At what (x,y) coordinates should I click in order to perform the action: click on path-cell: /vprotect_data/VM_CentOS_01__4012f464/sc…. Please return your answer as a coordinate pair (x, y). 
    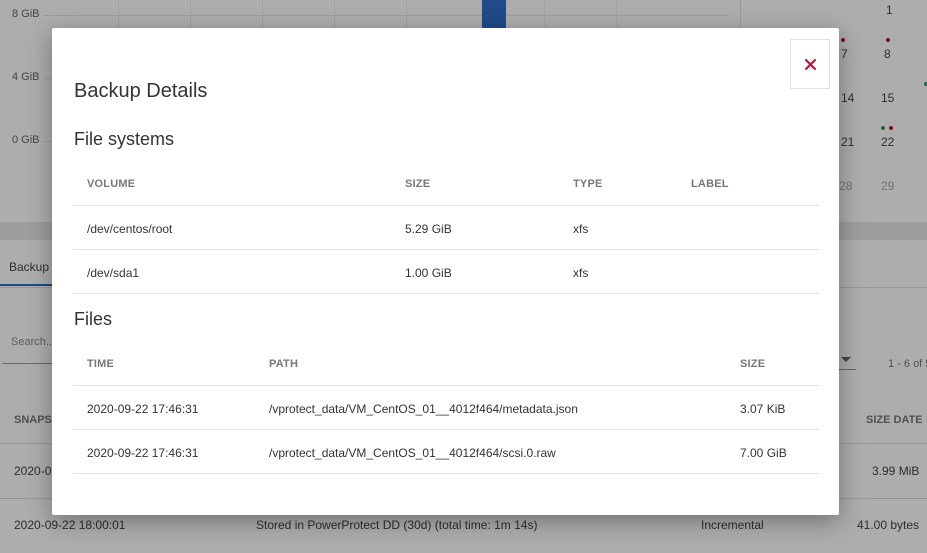
    Looking at the image, I should click on (412, 453).